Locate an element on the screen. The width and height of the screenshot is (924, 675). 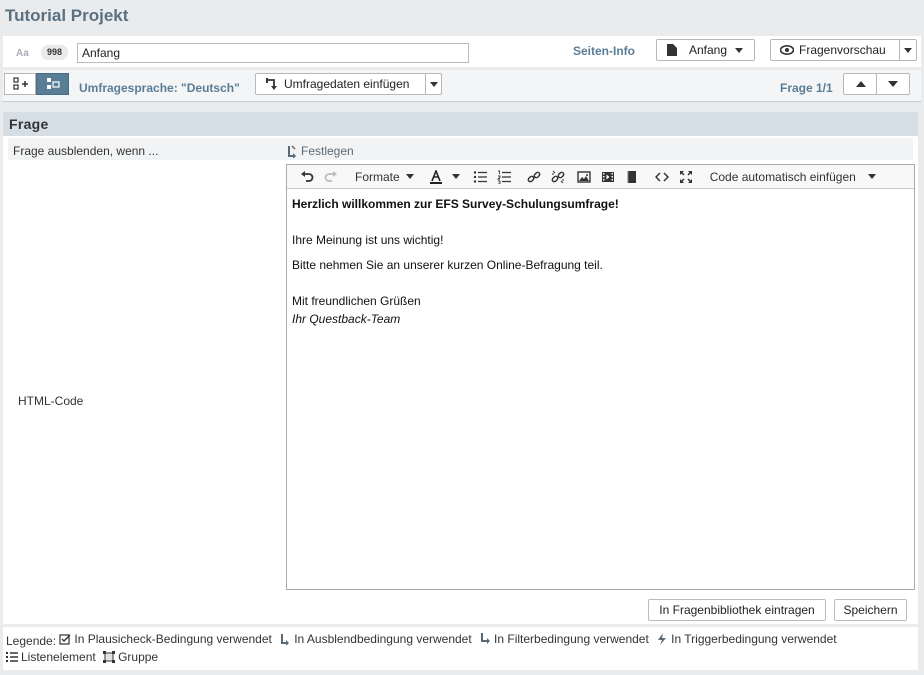
eye-icon is located at coordinates (787, 50).